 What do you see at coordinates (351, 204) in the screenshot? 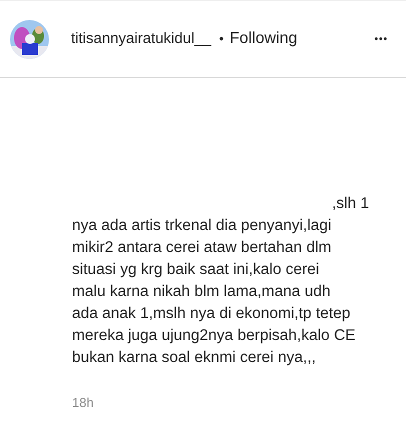
I see `comment-line: ,slh 1` at bounding box center [351, 204].